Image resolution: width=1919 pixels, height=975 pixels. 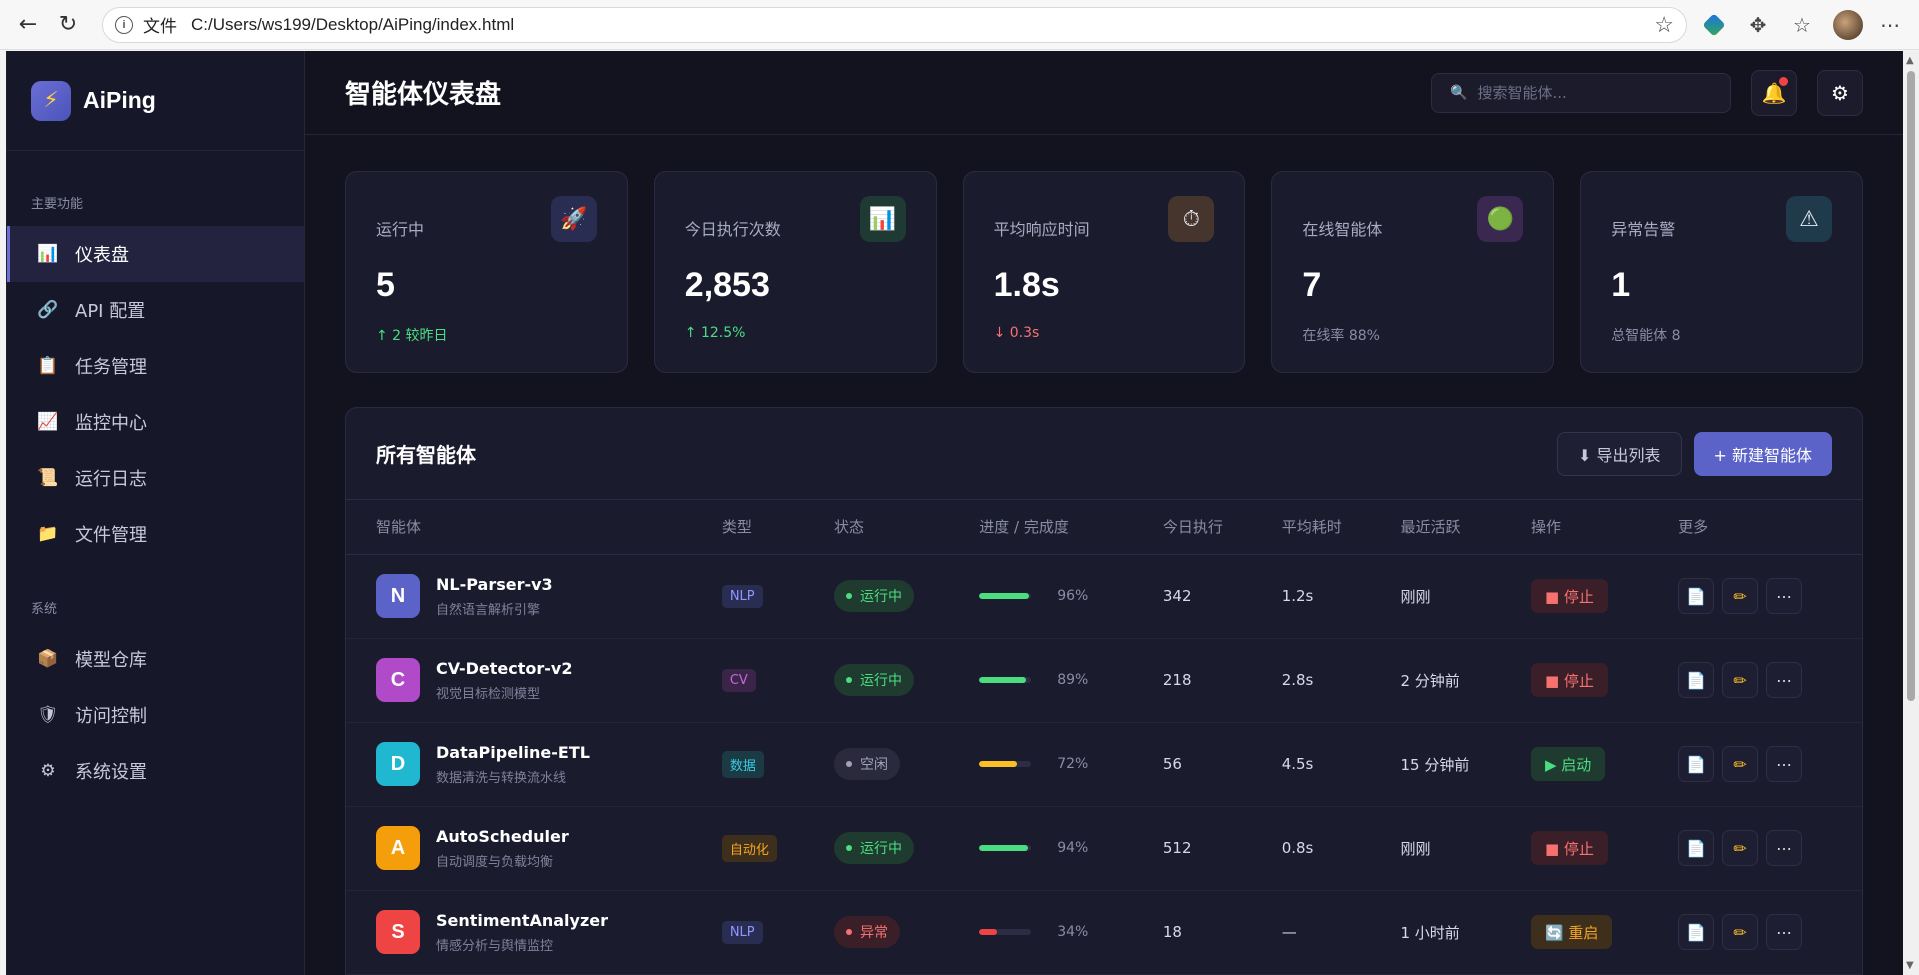 What do you see at coordinates (502, 836) in the screenshot?
I see `agent-name: AutoScheduler` at bounding box center [502, 836].